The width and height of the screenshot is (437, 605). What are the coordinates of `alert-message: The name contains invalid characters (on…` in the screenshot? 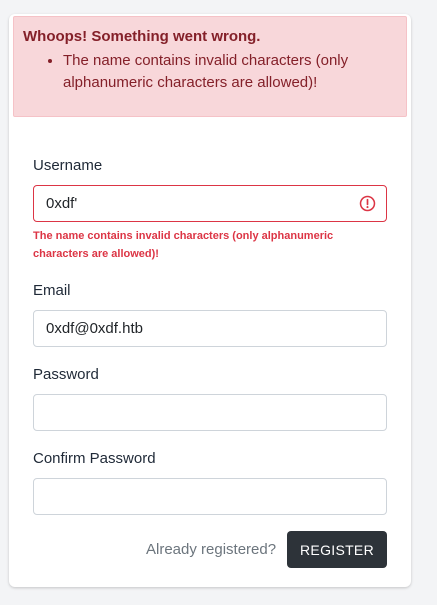 It's located at (230, 72).